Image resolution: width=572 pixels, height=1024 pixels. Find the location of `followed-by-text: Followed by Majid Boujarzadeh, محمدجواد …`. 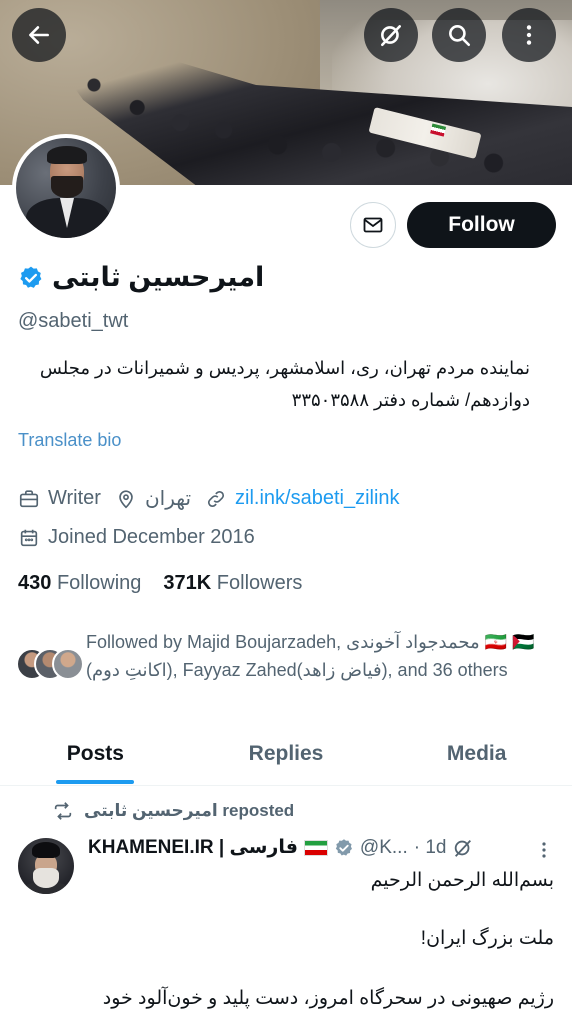

followed-by-text: Followed by Majid Boujarzadeh, محمدجواد … is located at coordinates (310, 656).